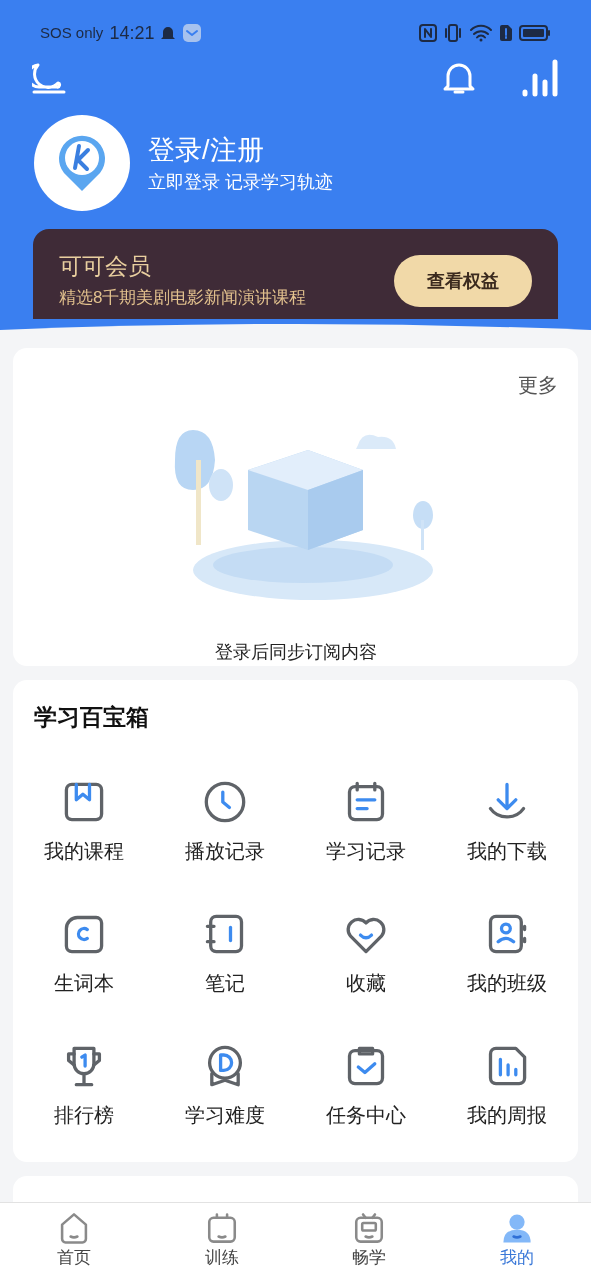 This screenshot has width=591, height=1280. I want to click on tab: 首页, so click(74, 1245).